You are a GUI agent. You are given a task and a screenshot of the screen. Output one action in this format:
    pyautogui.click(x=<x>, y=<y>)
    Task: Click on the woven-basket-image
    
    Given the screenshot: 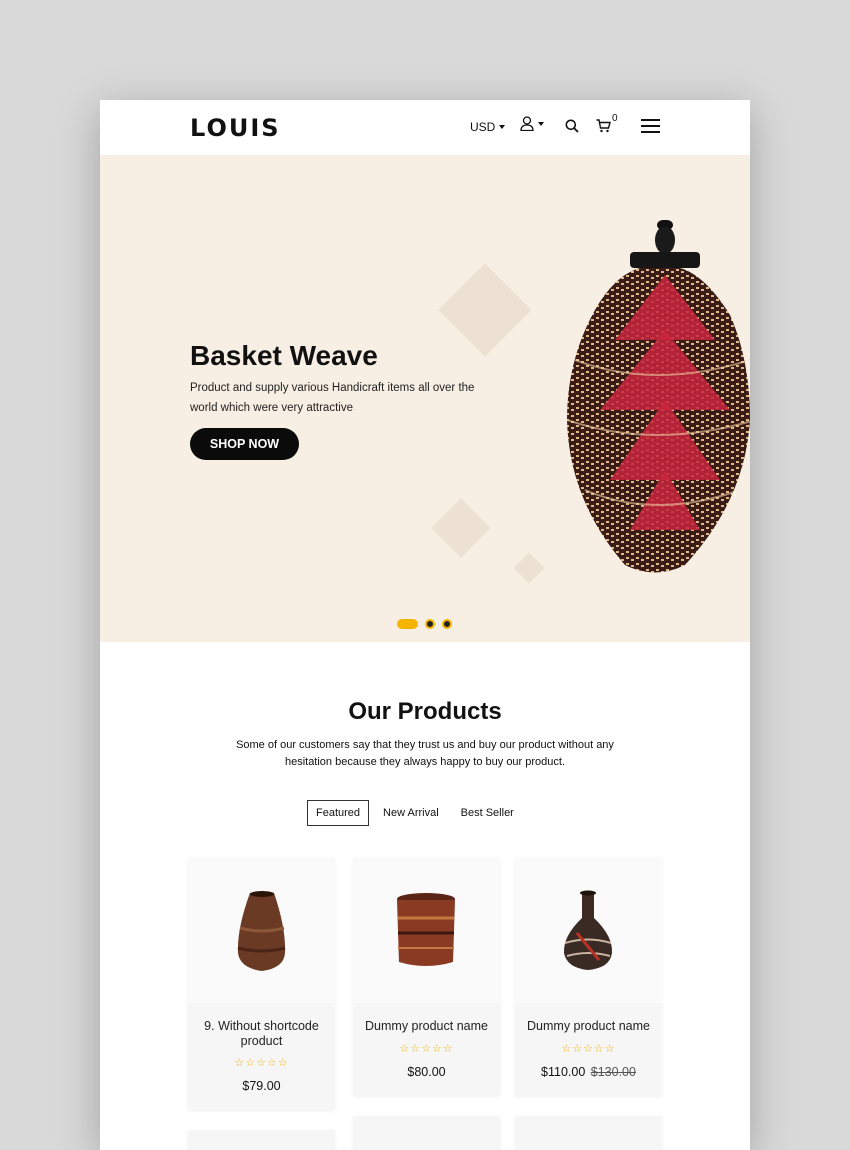 What is the action you would take?
    pyautogui.click(x=426, y=929)
    